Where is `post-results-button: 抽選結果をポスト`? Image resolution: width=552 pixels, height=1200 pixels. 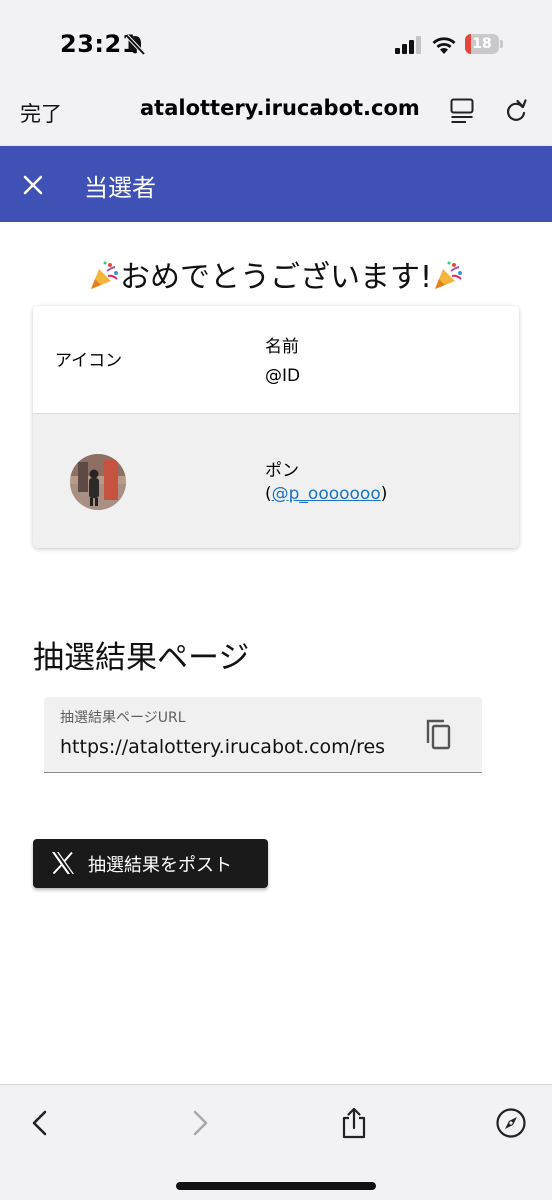 post-results-button: 抽選結果をポスト is located at coordinates (150, 863).